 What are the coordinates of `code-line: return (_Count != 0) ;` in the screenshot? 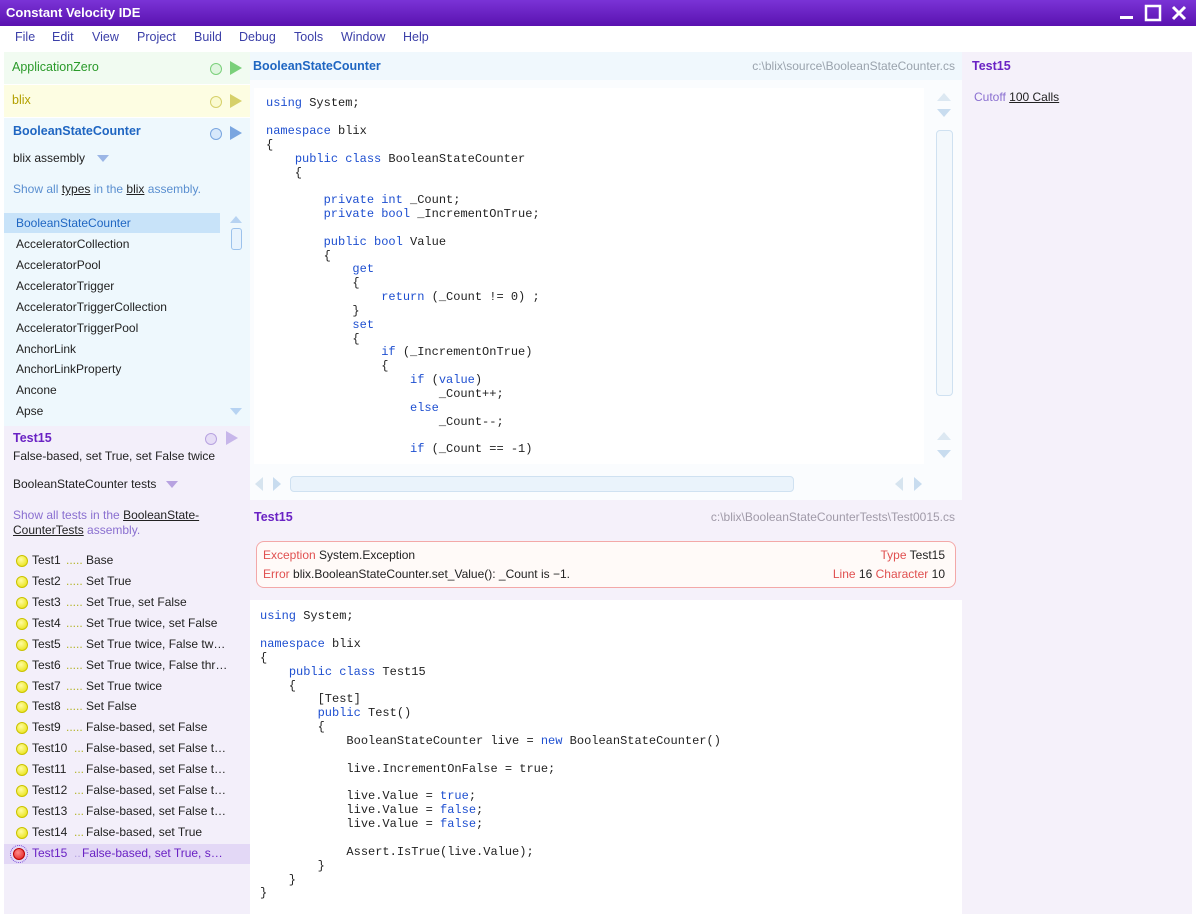 It's located at (460, 297).